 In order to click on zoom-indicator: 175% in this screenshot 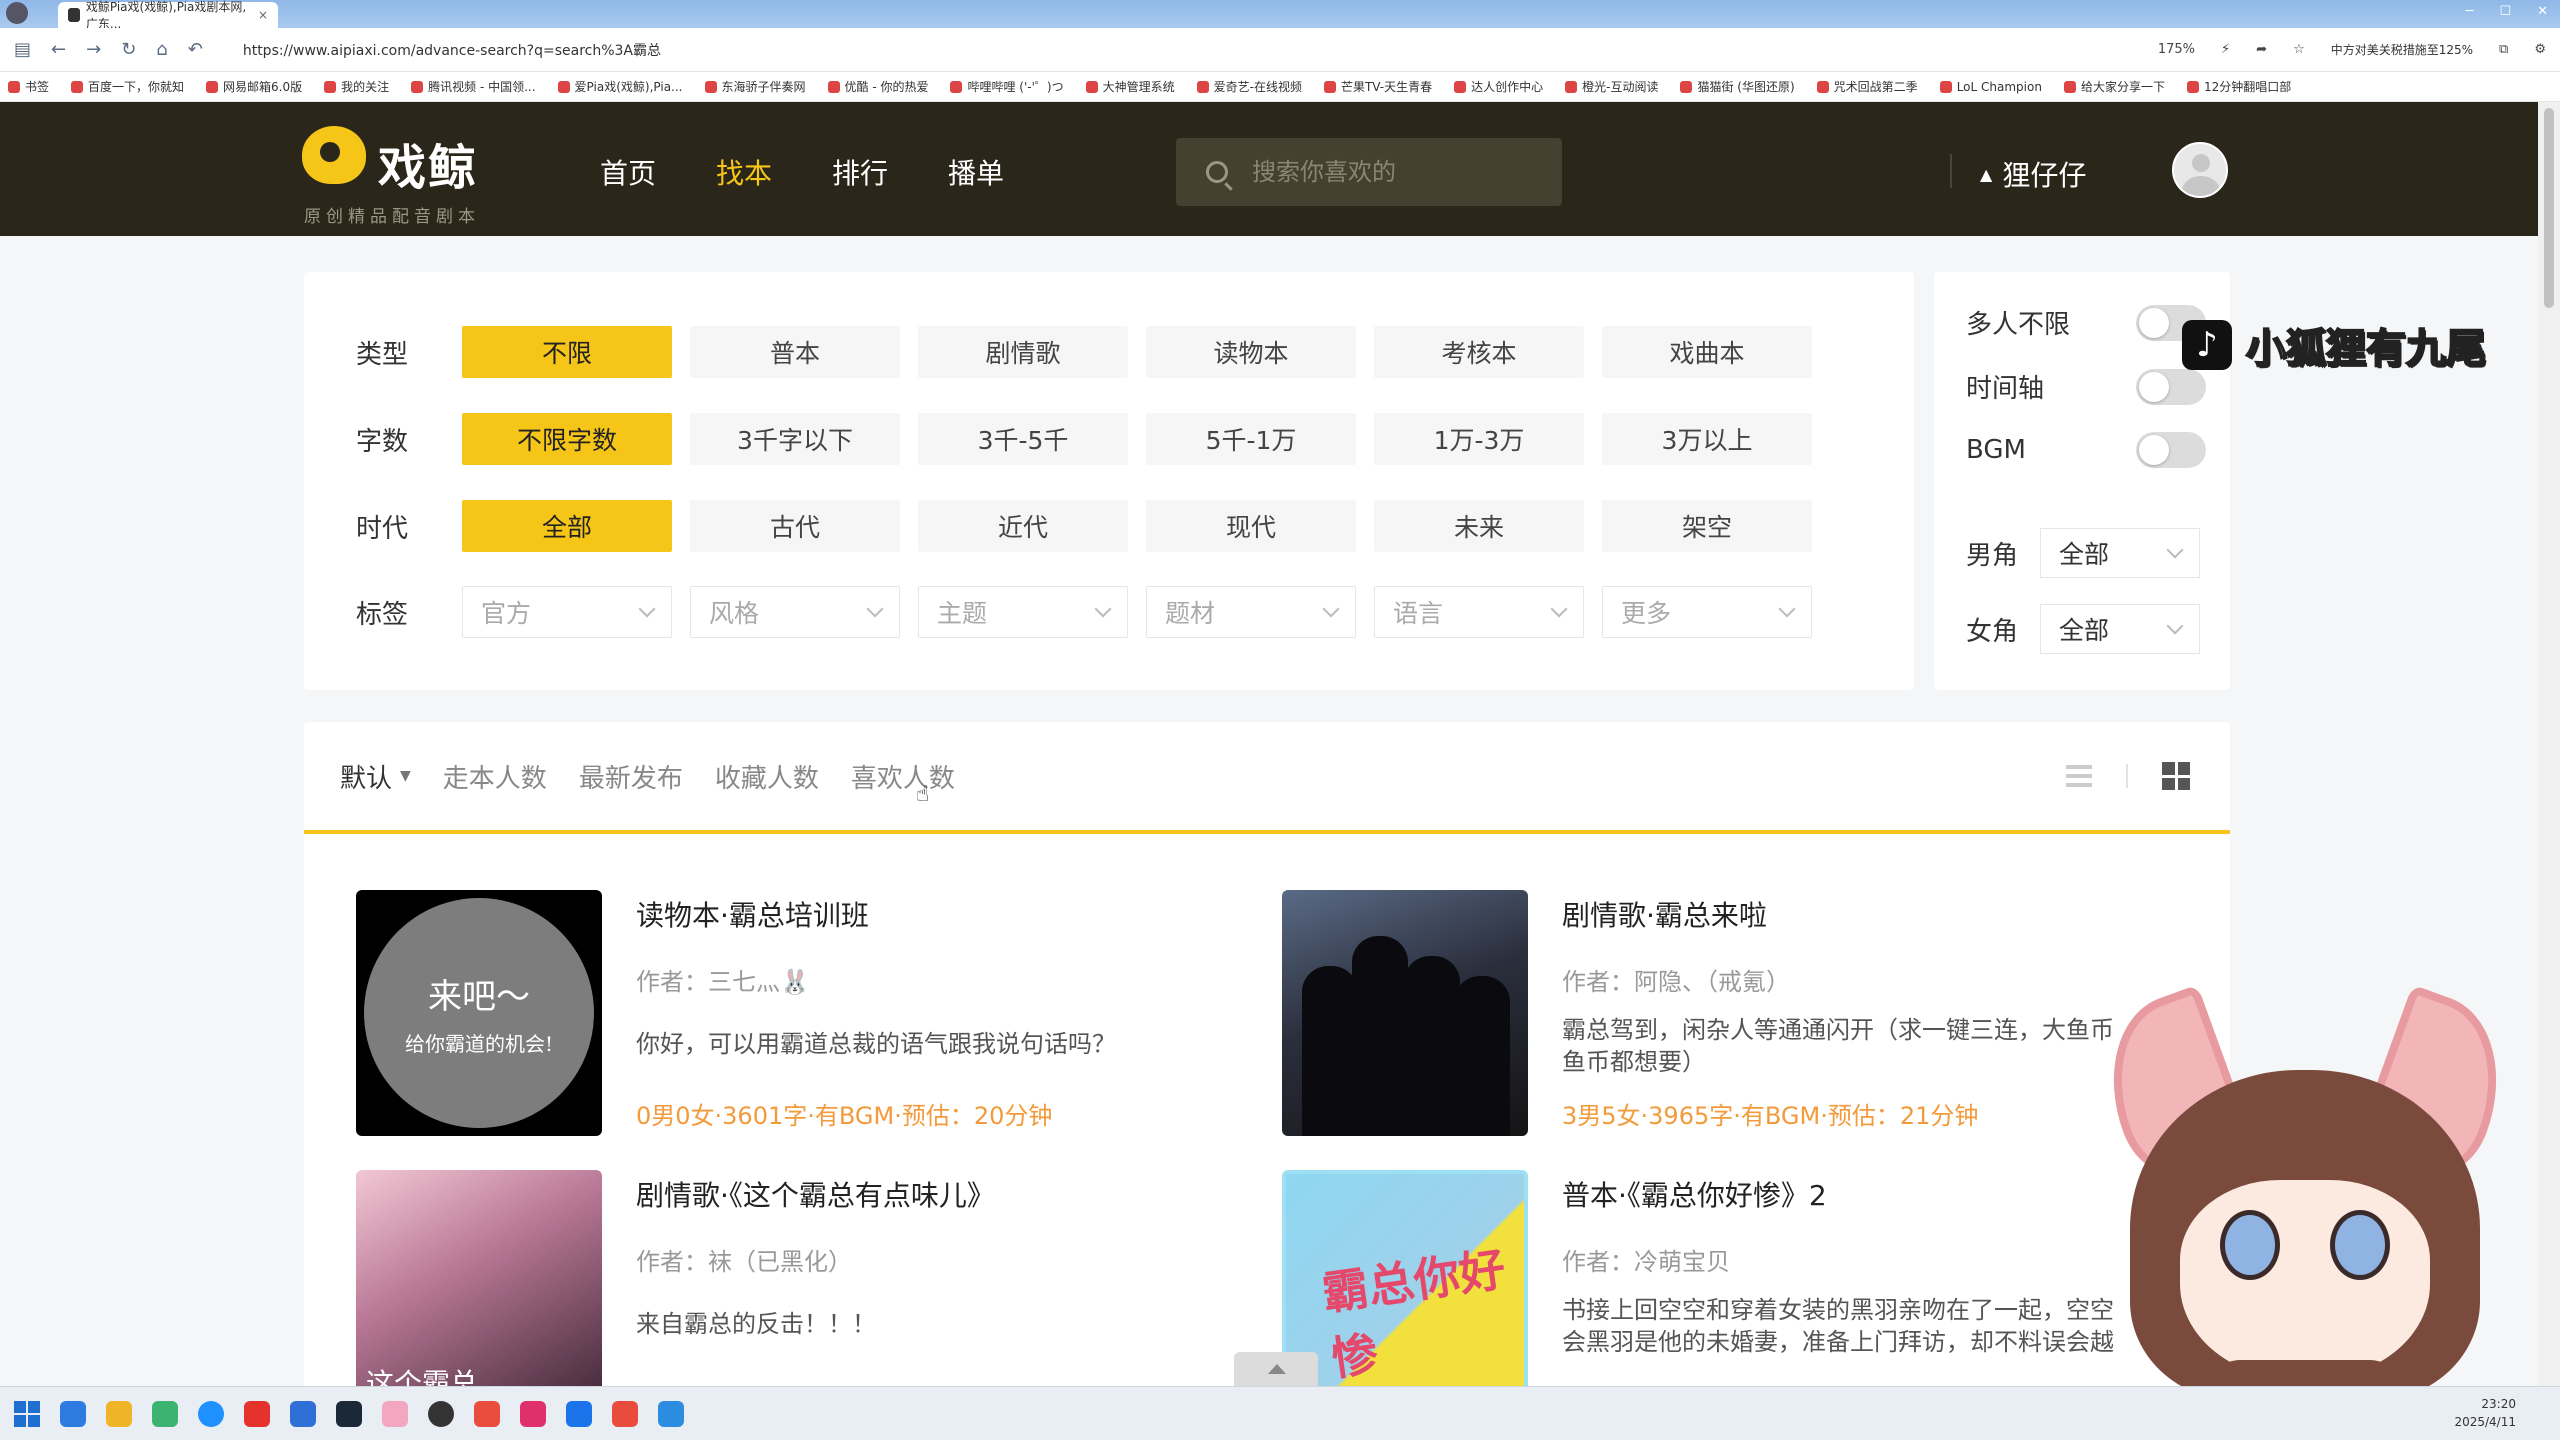, I will do `click(2176, 49)`.